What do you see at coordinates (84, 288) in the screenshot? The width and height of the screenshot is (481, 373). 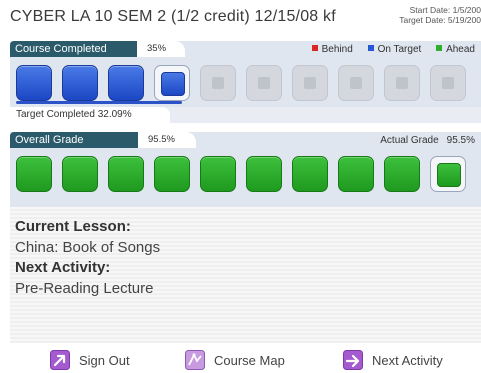 I see `next-activity-value: Pre-Reading Lecture` at bounding box center [84, 288].